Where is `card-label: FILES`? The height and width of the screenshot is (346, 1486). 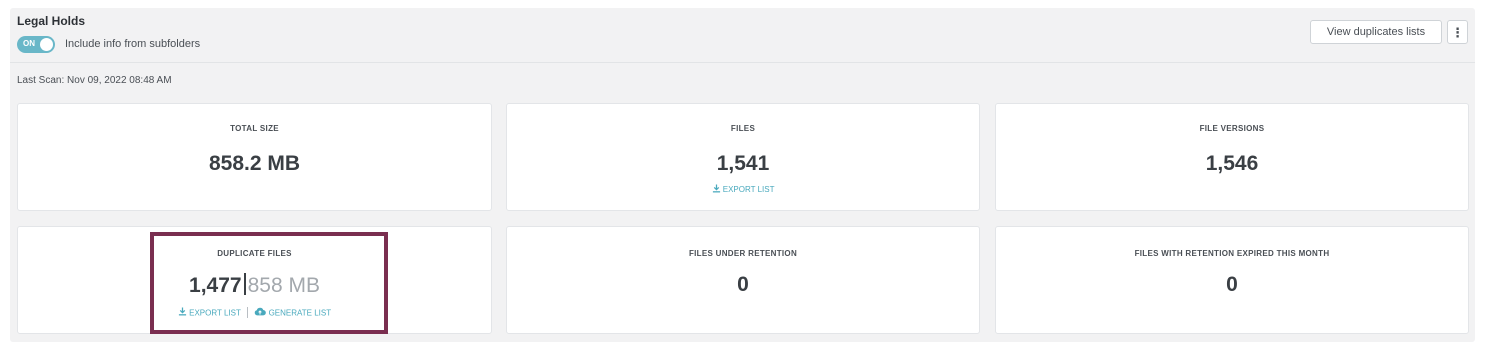
card-label: FILES is located at coordinates (743, 128).